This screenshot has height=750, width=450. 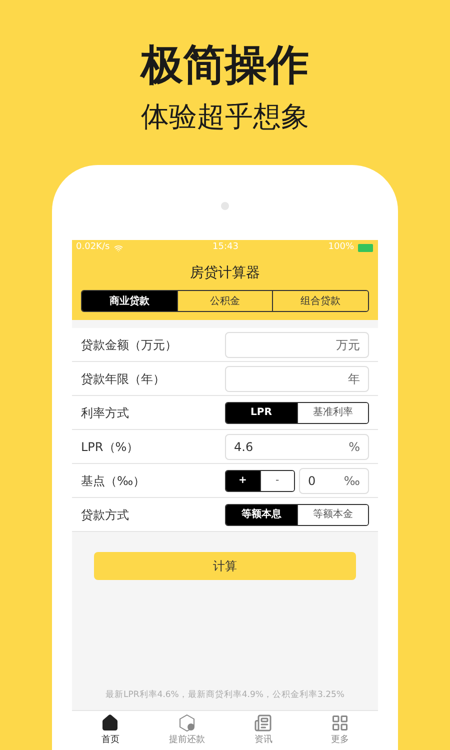 I want to click on headline: 极简操作, so click(x=225, y=65).